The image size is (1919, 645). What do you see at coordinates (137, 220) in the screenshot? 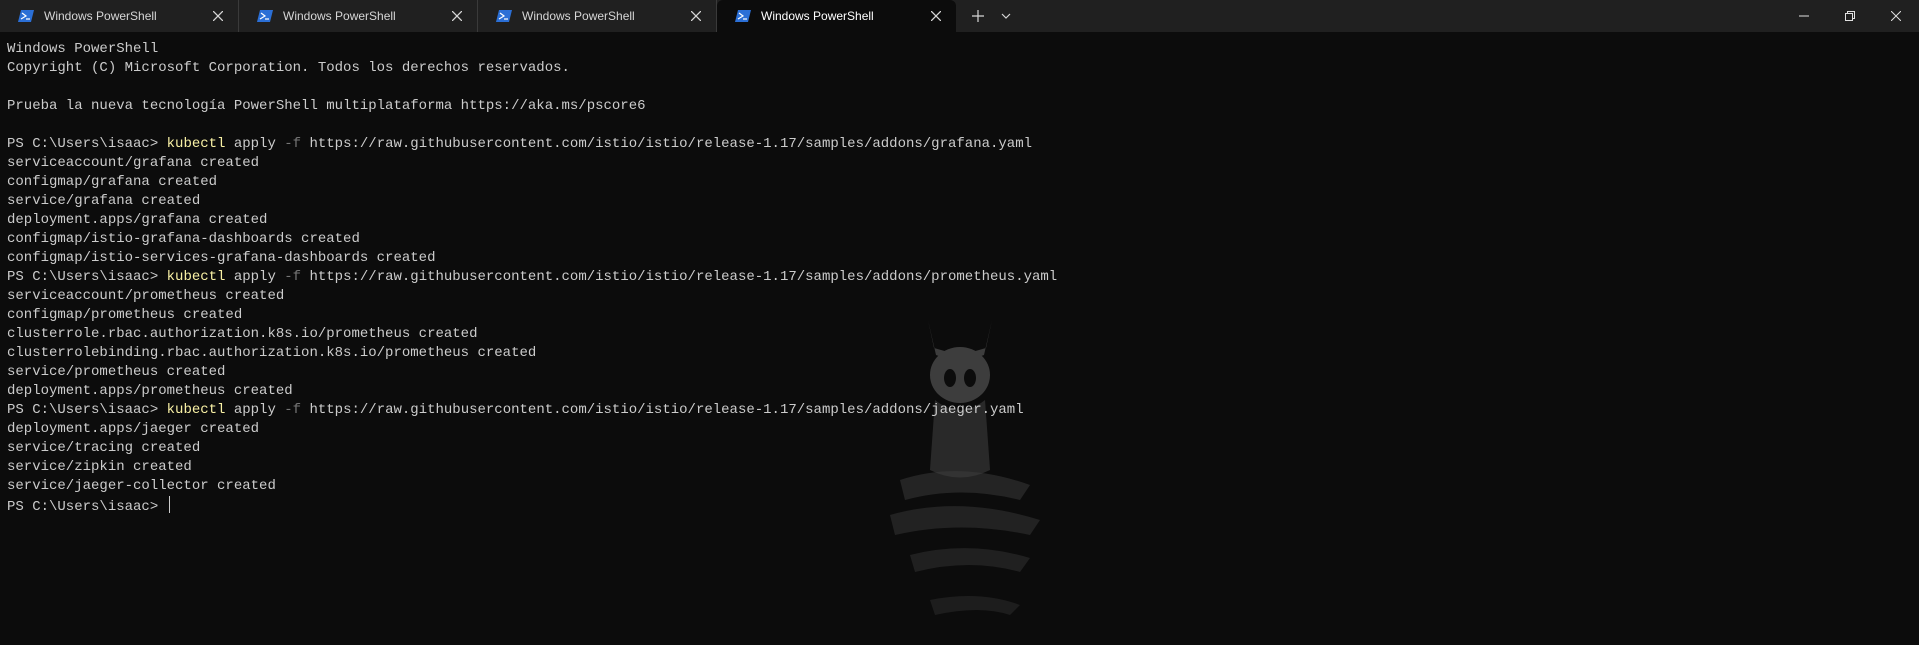
I see `output-line: deployment.apps/grafana created` at bounding box center [137, 220].